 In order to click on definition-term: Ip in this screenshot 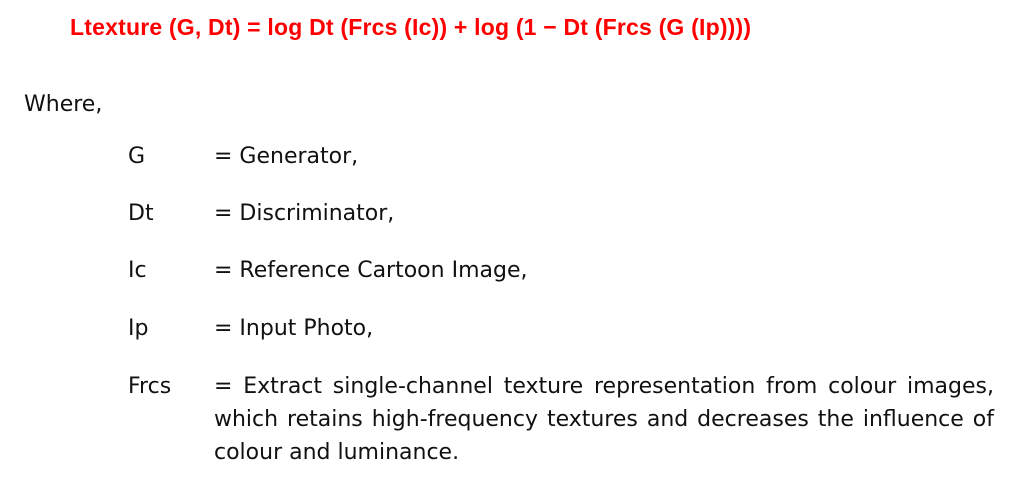, I will do `click(138, 328)`.